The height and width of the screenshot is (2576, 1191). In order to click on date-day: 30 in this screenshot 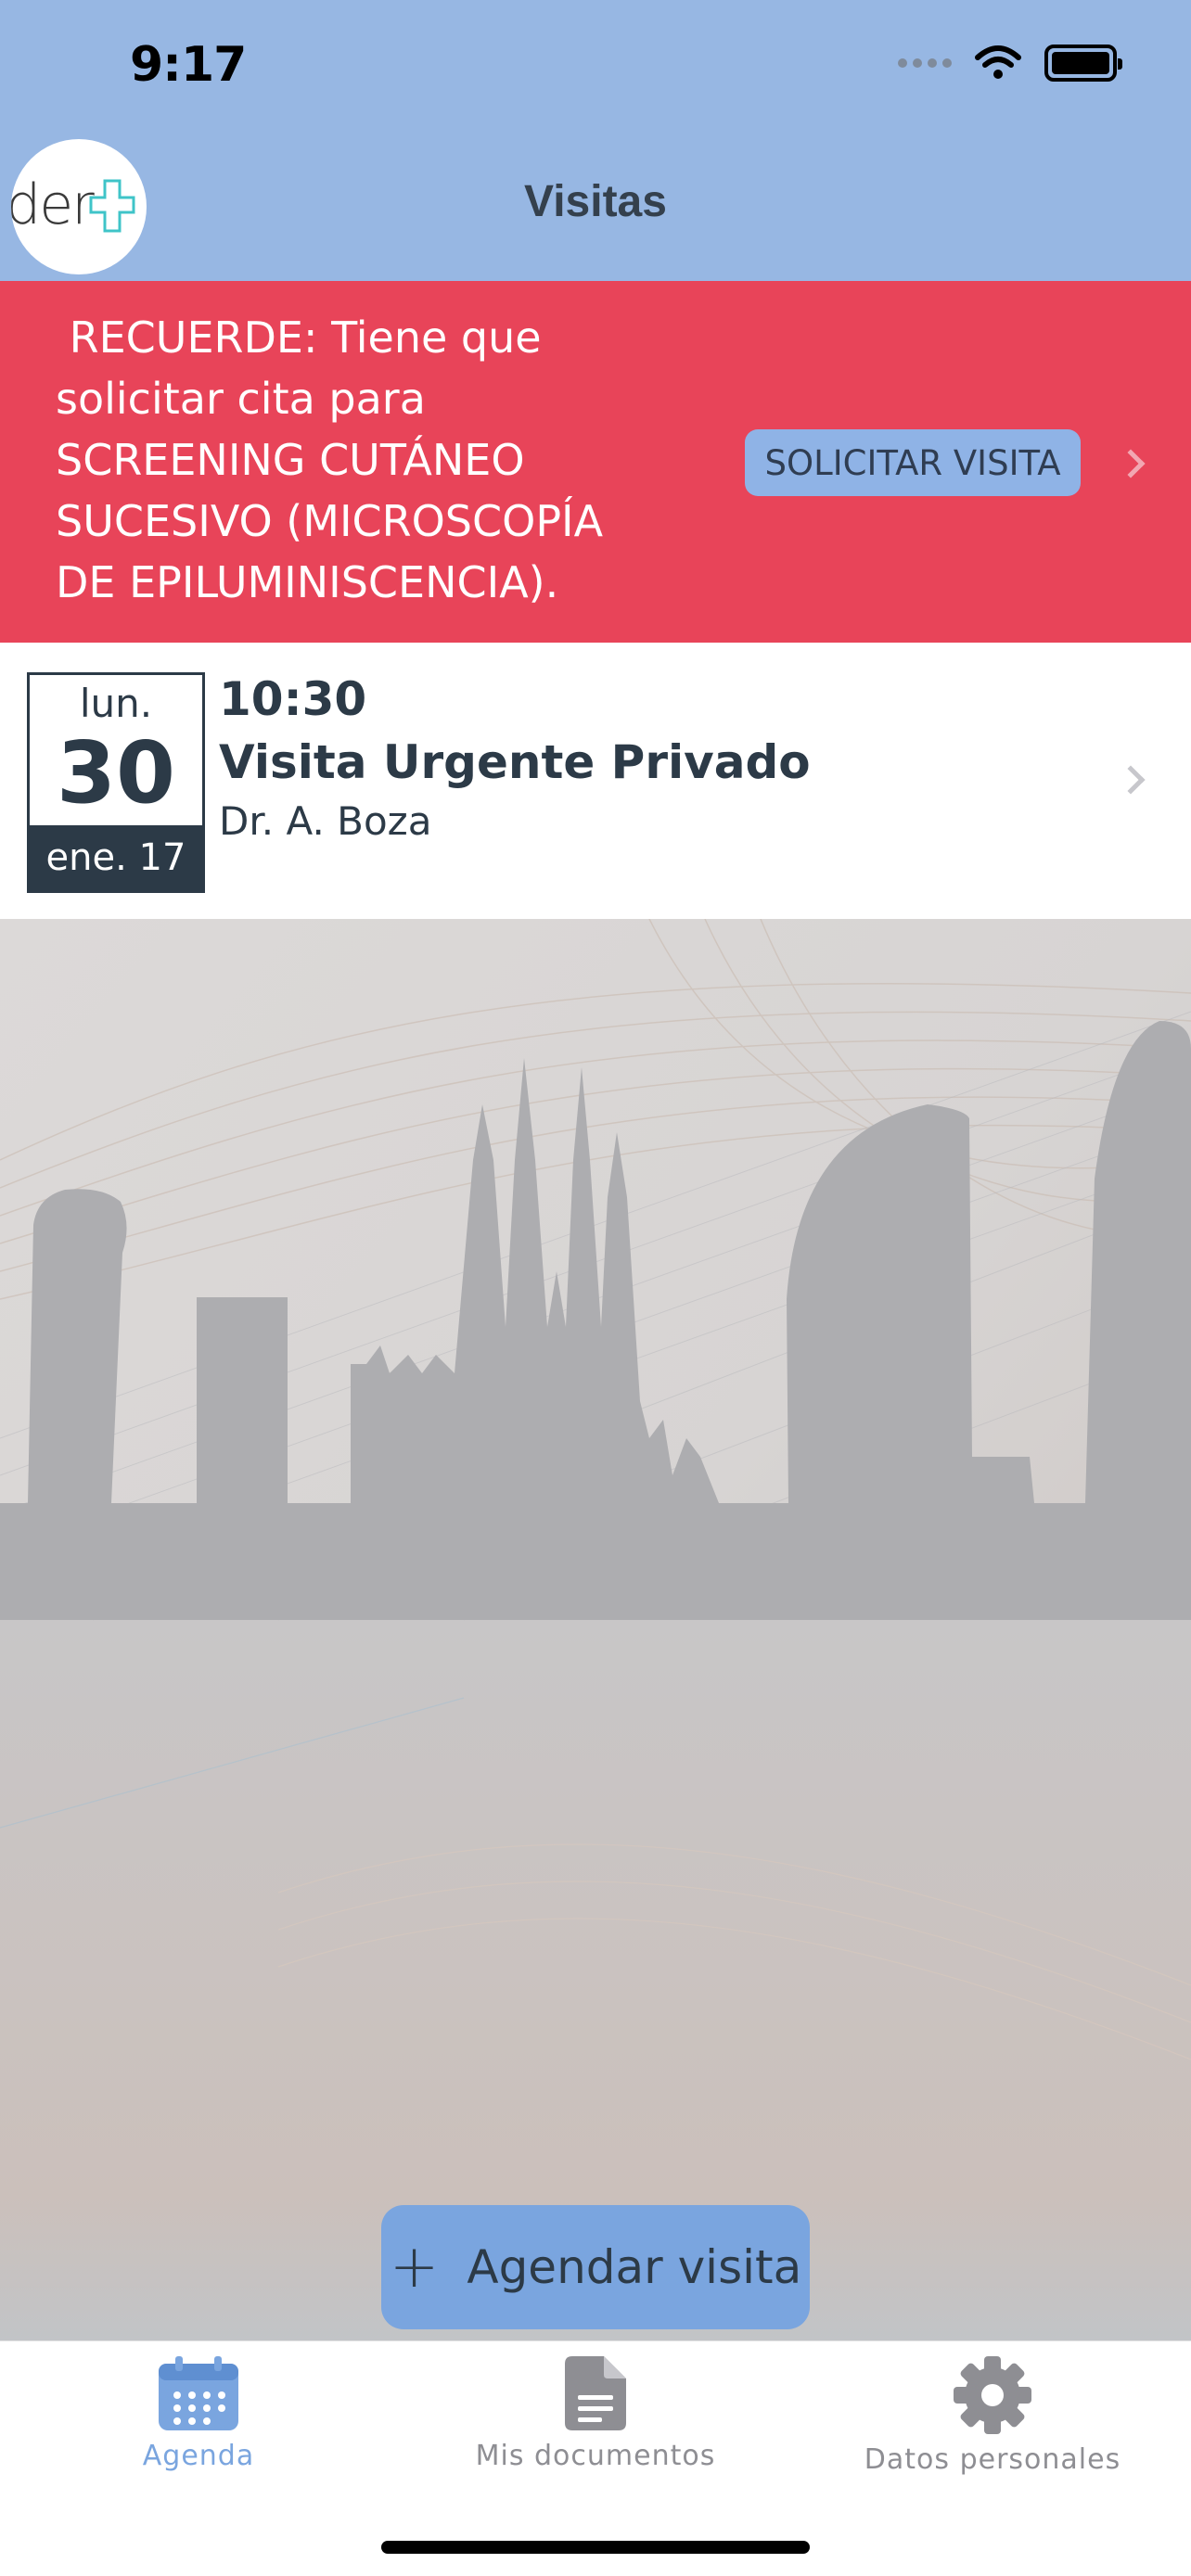, I will do `click(116, 773)`.